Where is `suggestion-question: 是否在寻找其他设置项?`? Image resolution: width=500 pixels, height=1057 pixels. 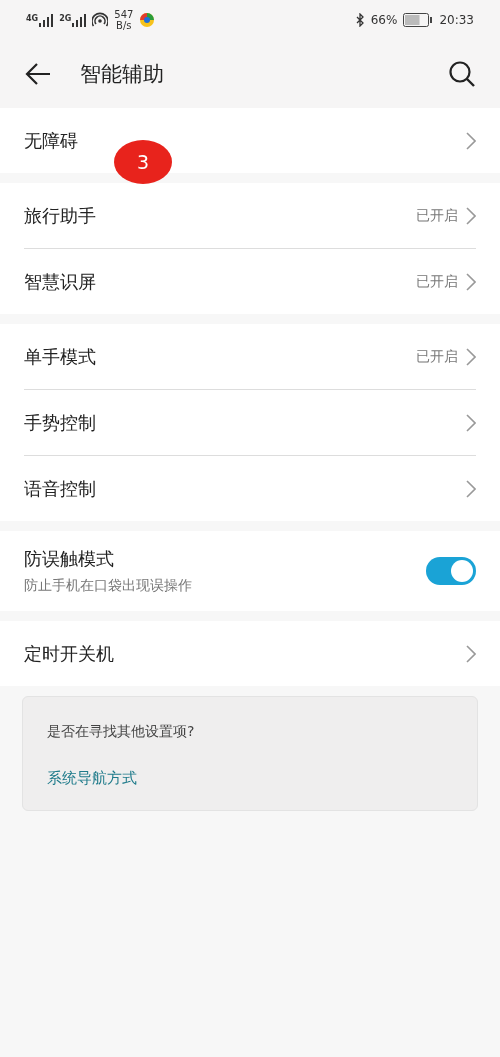
suggestion-question: 是否在寻找其他设置项? is located at coordinates (121, 732).